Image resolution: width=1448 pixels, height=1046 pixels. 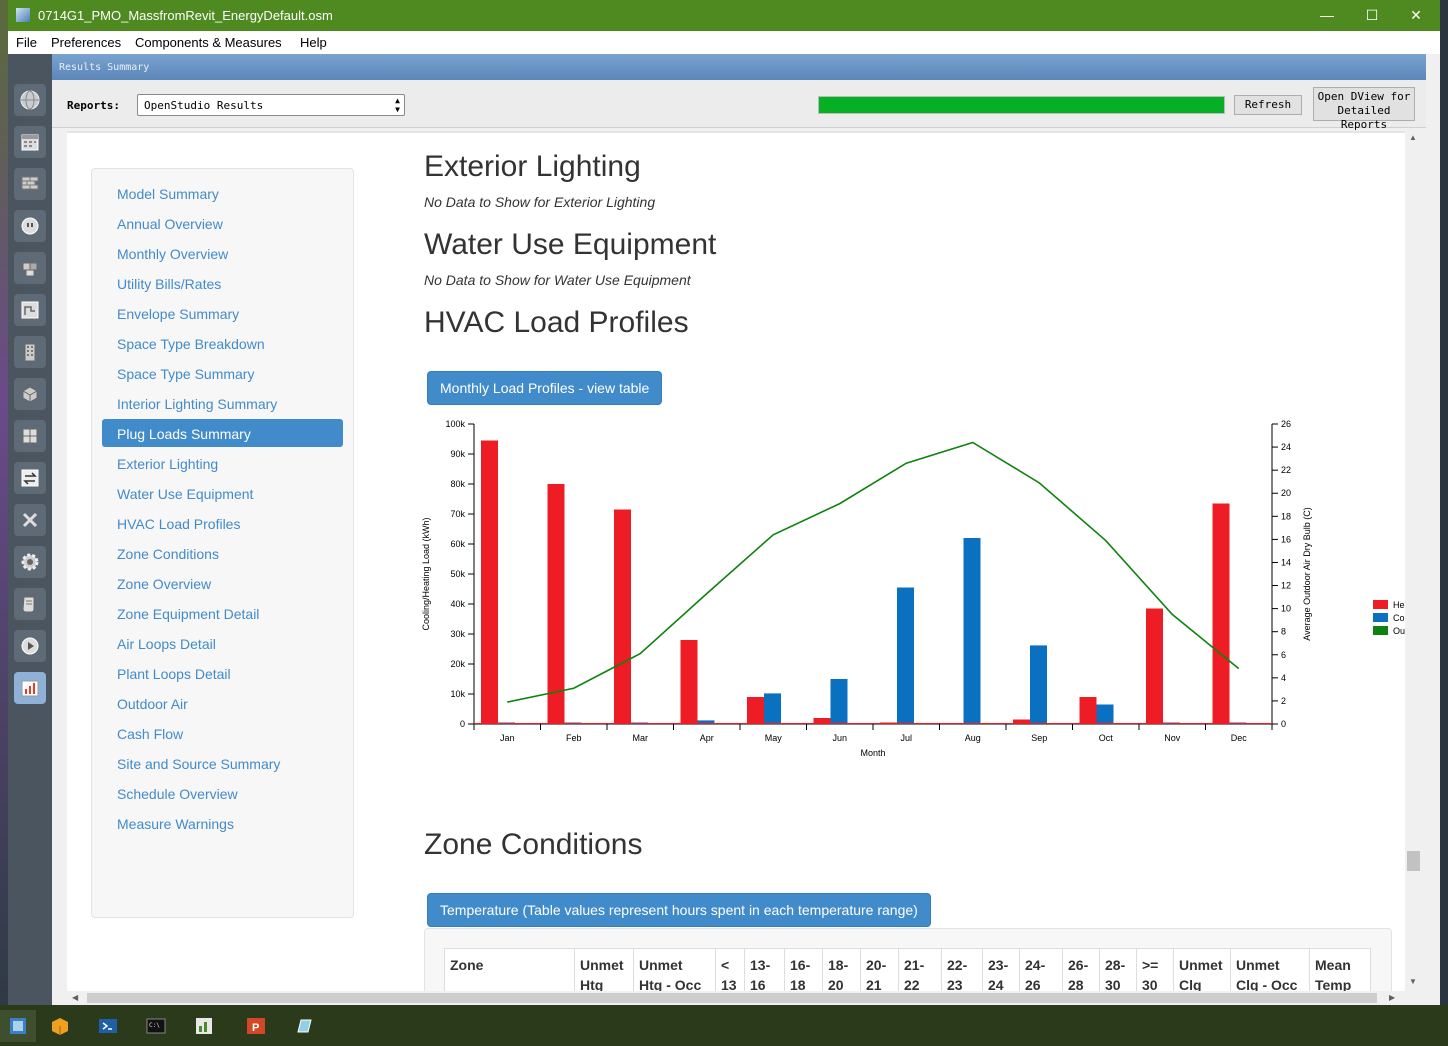 What do you see at coordinates (1333, 965) in the screenshot?
I see `table-header-text: Mean` at bounding box center [1333, 965].